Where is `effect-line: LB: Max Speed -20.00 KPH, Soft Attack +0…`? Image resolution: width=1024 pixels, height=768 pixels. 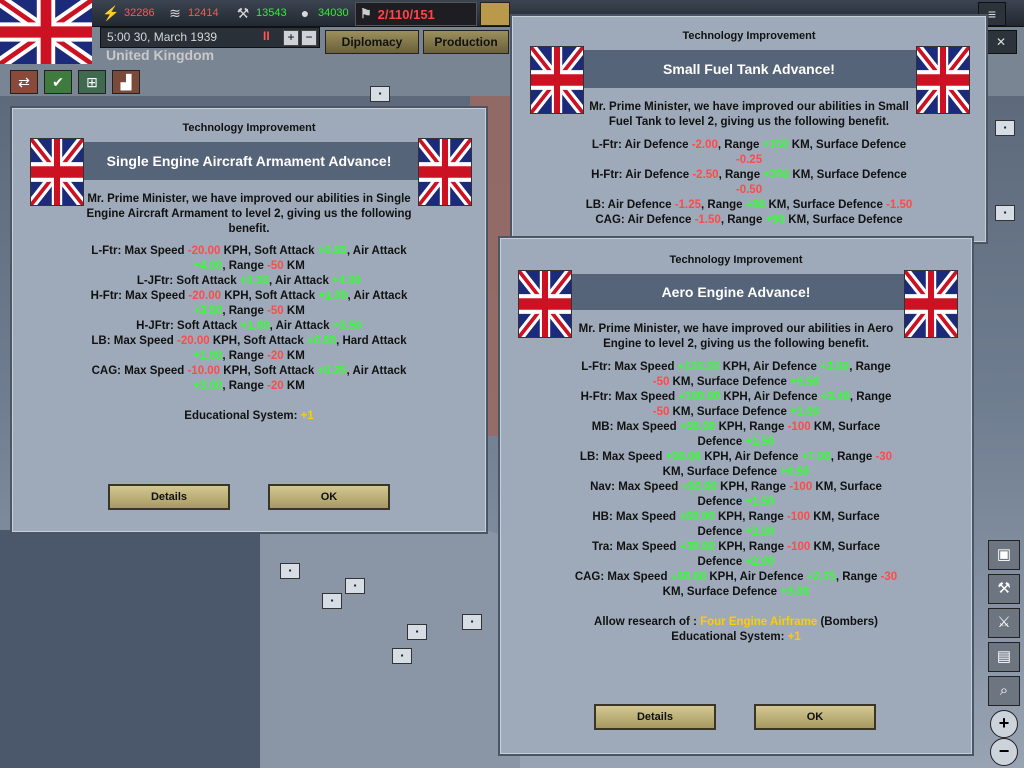
effect-line: LB: Max Speed -20.00 KPH, Soft Attack +0… is located at coordinates (249, 341).